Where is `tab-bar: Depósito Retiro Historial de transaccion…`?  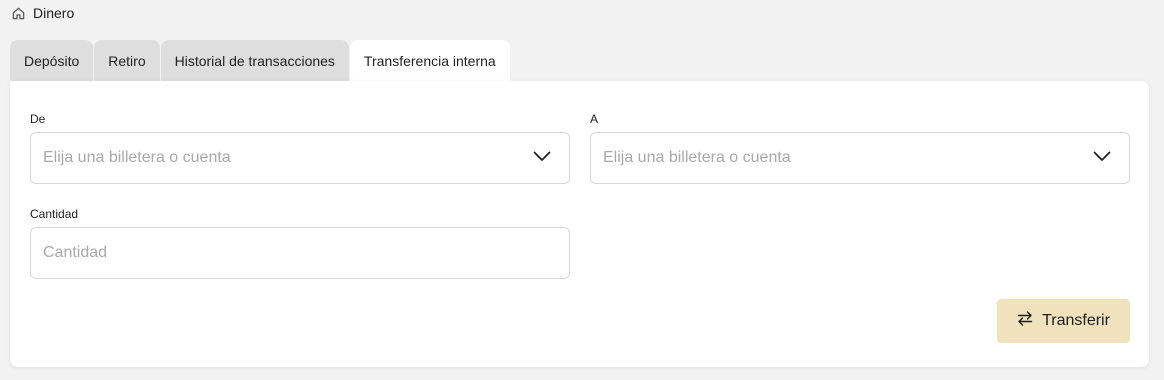
tab-bar: Depósito Retiro Historial de transaccion… is located at coordinates (260, 60).